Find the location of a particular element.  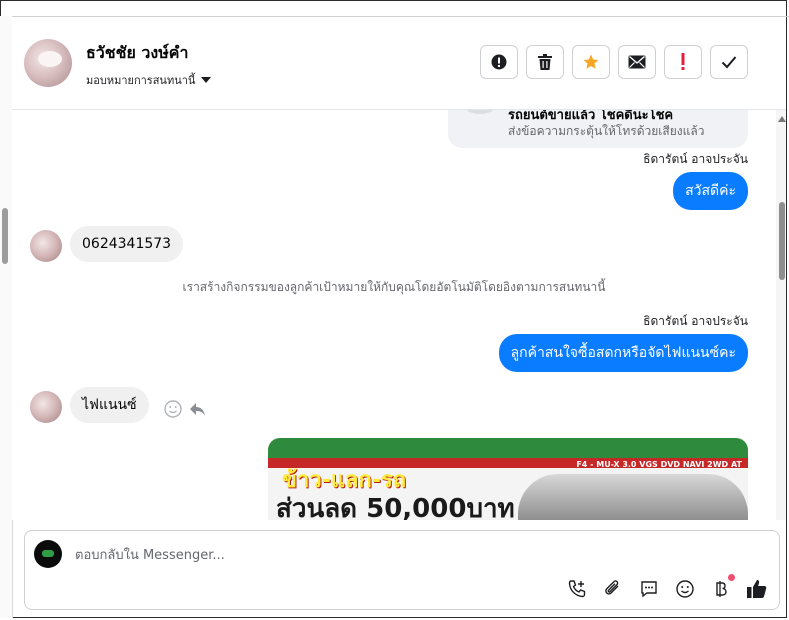

assign-conversation-dropdown: มอบหมายการสนทนานี้ is located at coordinates (149, 80).